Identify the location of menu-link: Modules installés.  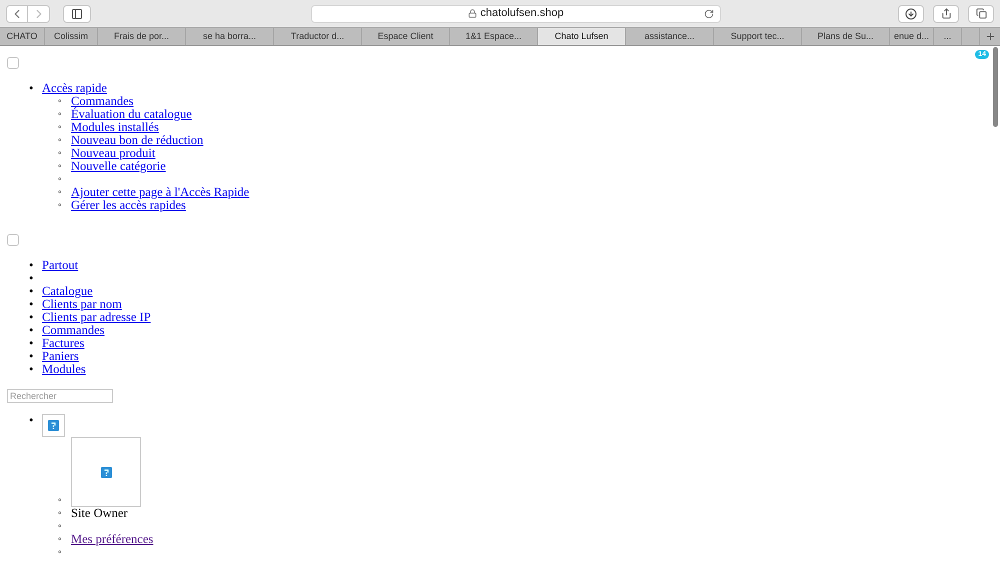
(115, 127).